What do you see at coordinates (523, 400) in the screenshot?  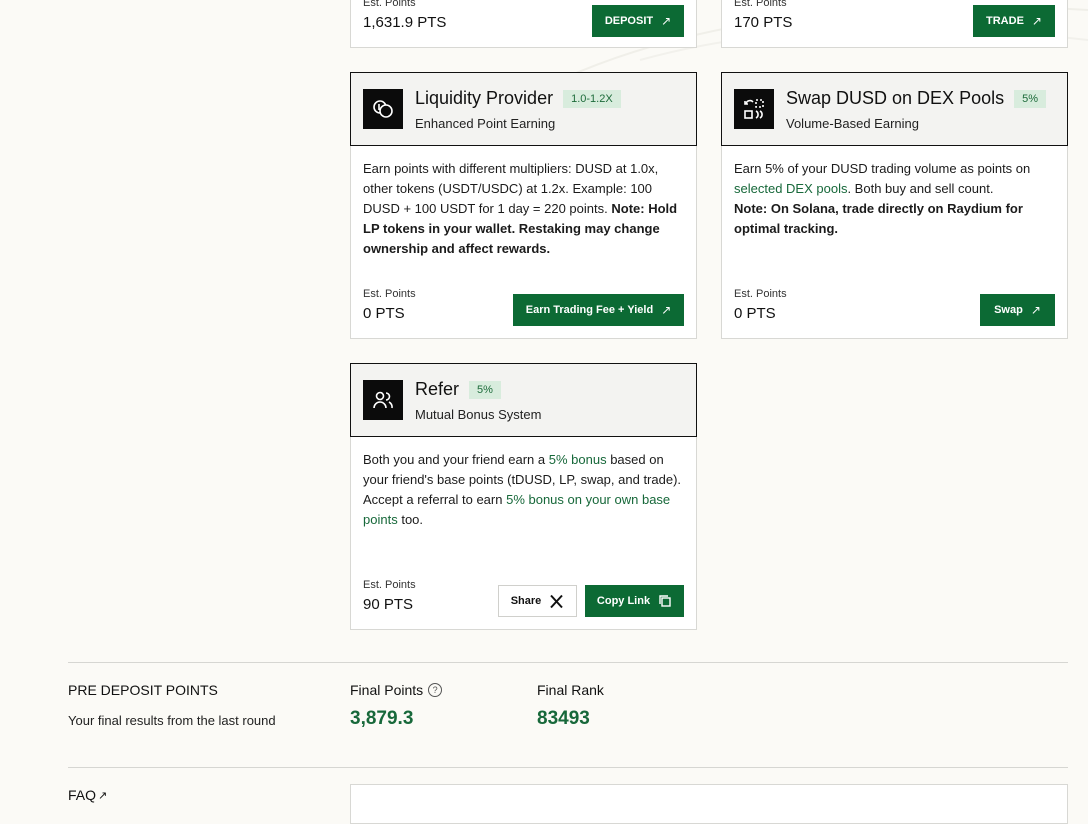 I see `card-header: Refer 5% Mutual Bonus System` at bounding box center [523, 400].